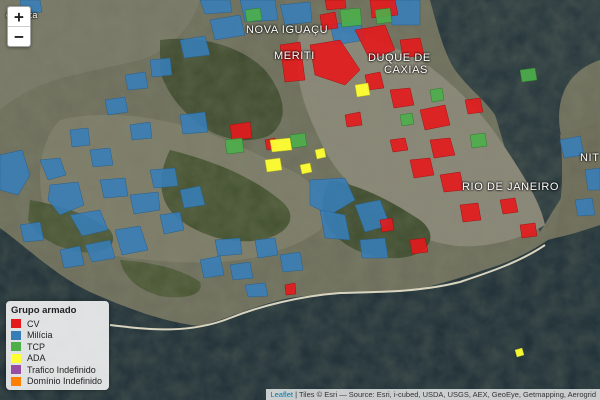 The width and height of the screenshot is (600, 400). I want to click on leaflet-link: Leaflet, so click(281, 394).